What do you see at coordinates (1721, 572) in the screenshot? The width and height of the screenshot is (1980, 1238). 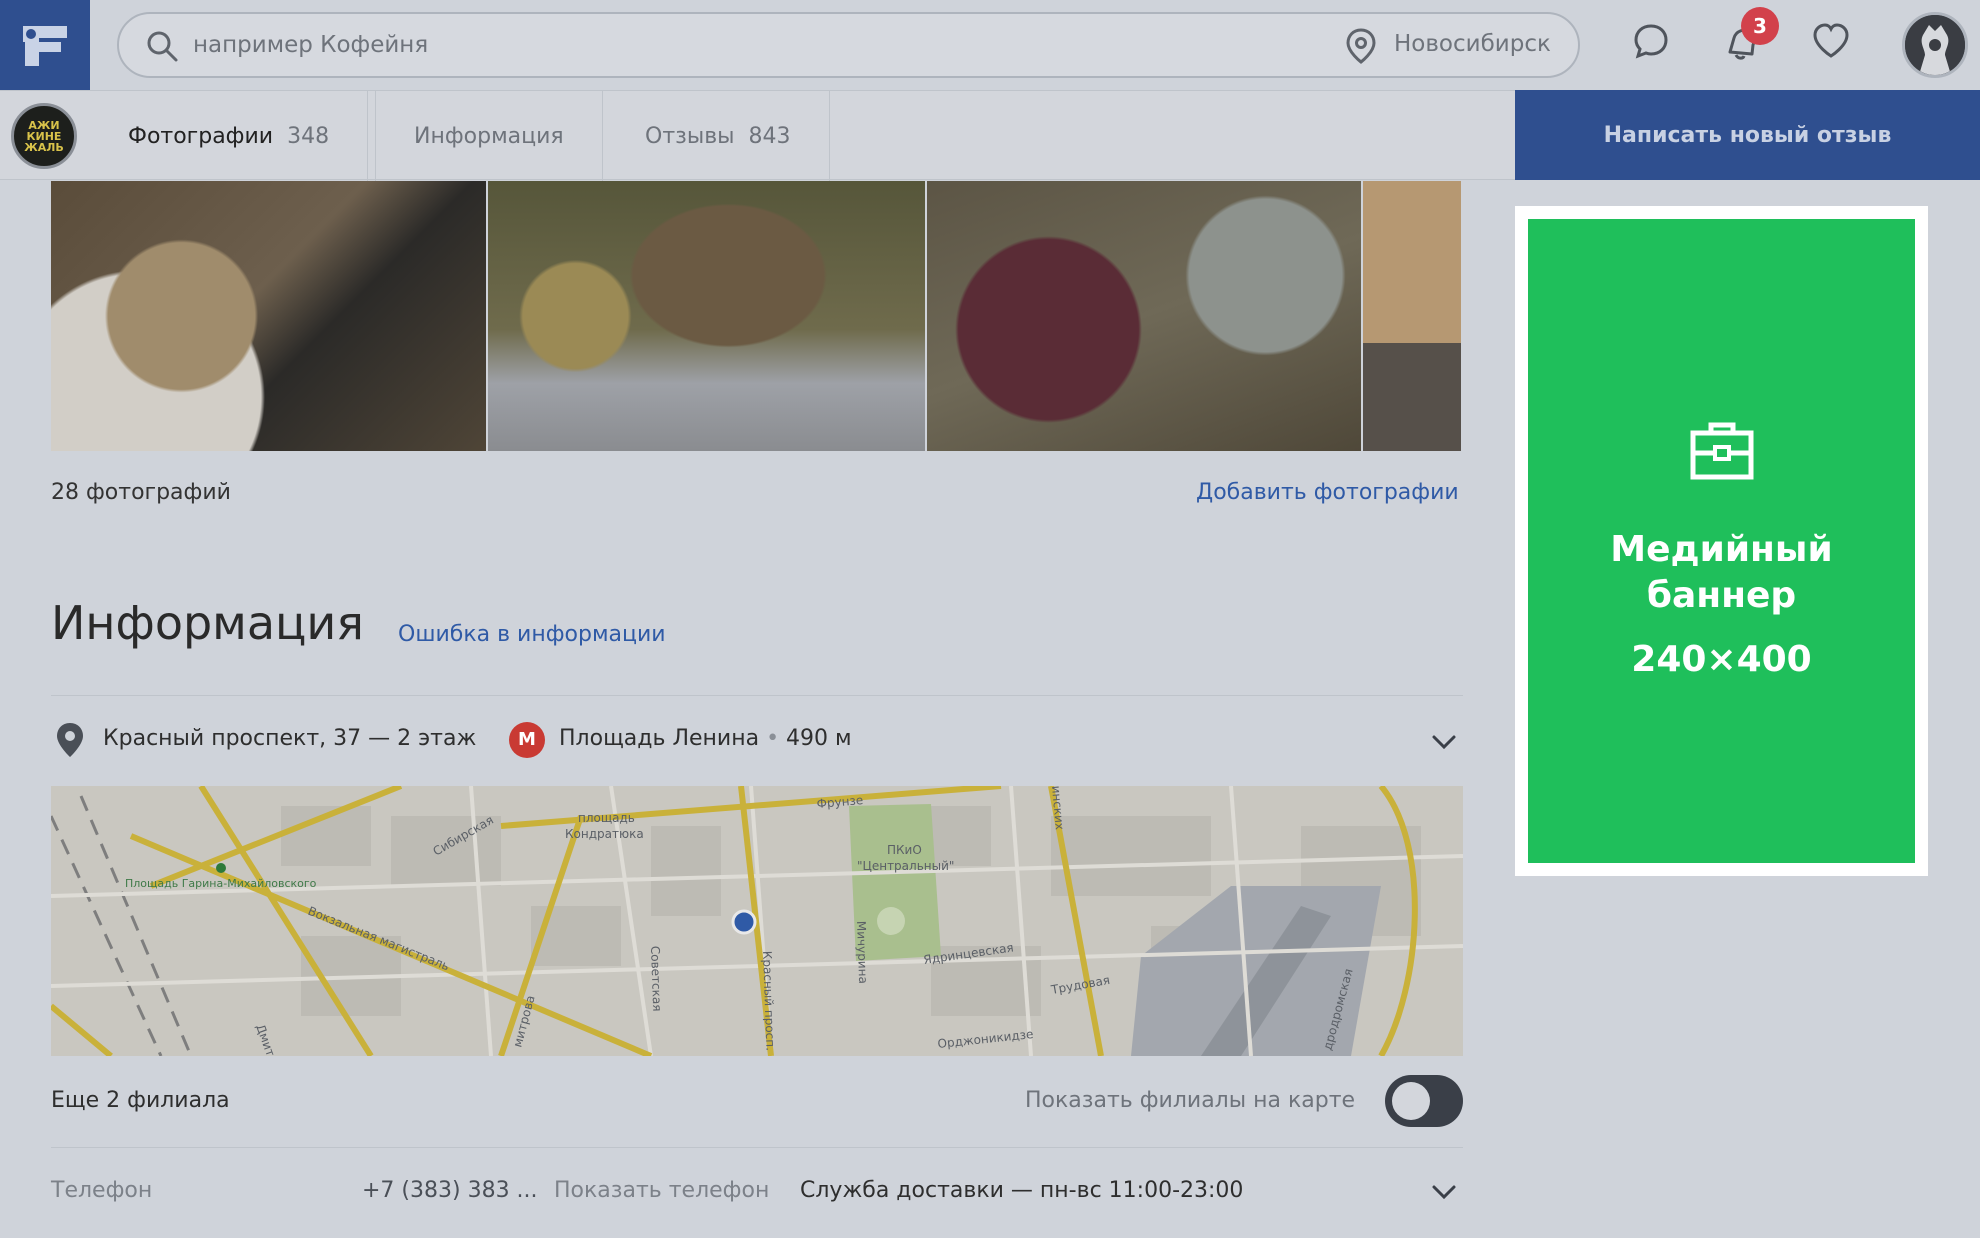 I see `banner-title: Медийный баннер` at bounding box center [1721, 572].